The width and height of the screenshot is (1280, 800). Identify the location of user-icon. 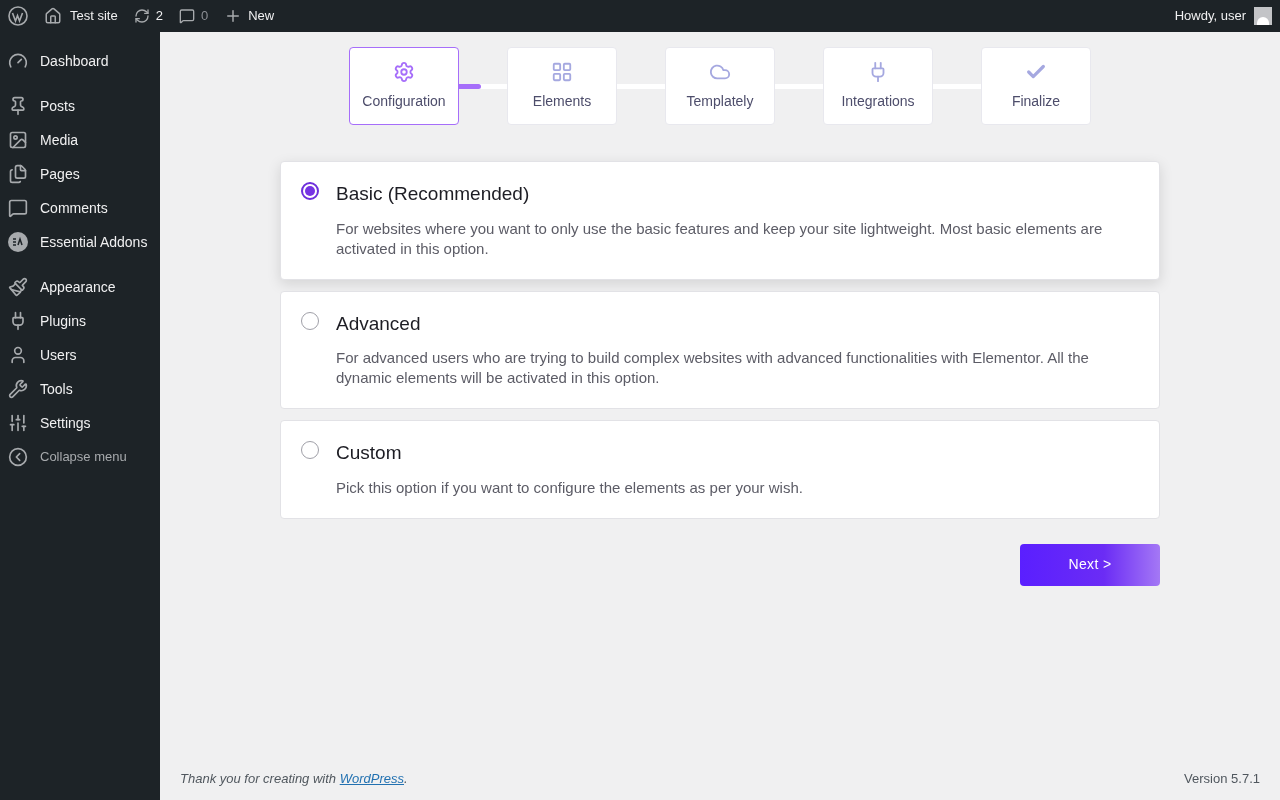
(18, 355).